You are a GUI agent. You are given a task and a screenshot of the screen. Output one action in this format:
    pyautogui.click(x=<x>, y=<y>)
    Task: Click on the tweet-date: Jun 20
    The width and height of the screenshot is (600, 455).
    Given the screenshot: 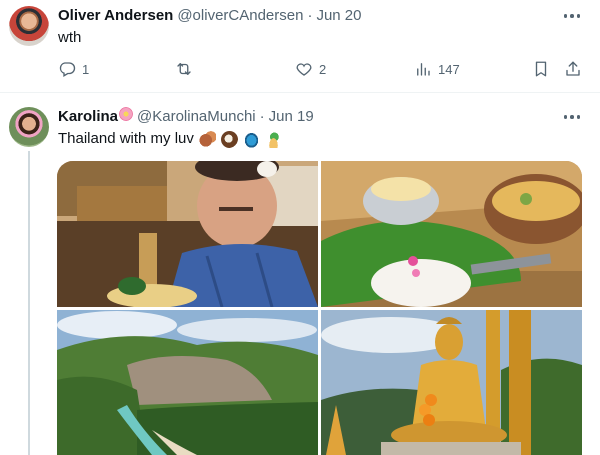 What is the action you would take?
    pyautogui.click(x=338, y=16)
    